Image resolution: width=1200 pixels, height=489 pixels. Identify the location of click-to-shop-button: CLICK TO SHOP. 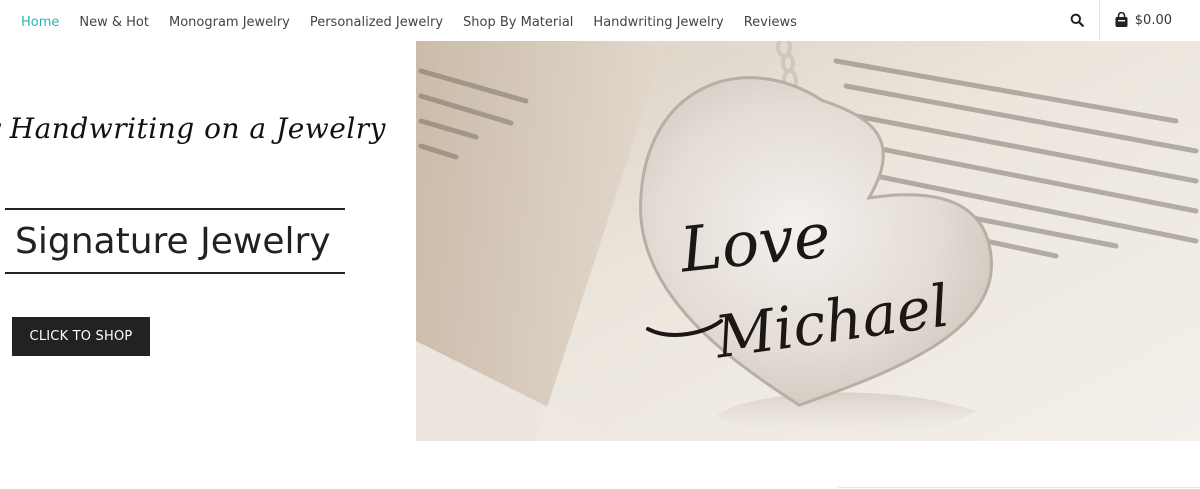
(81, 336).